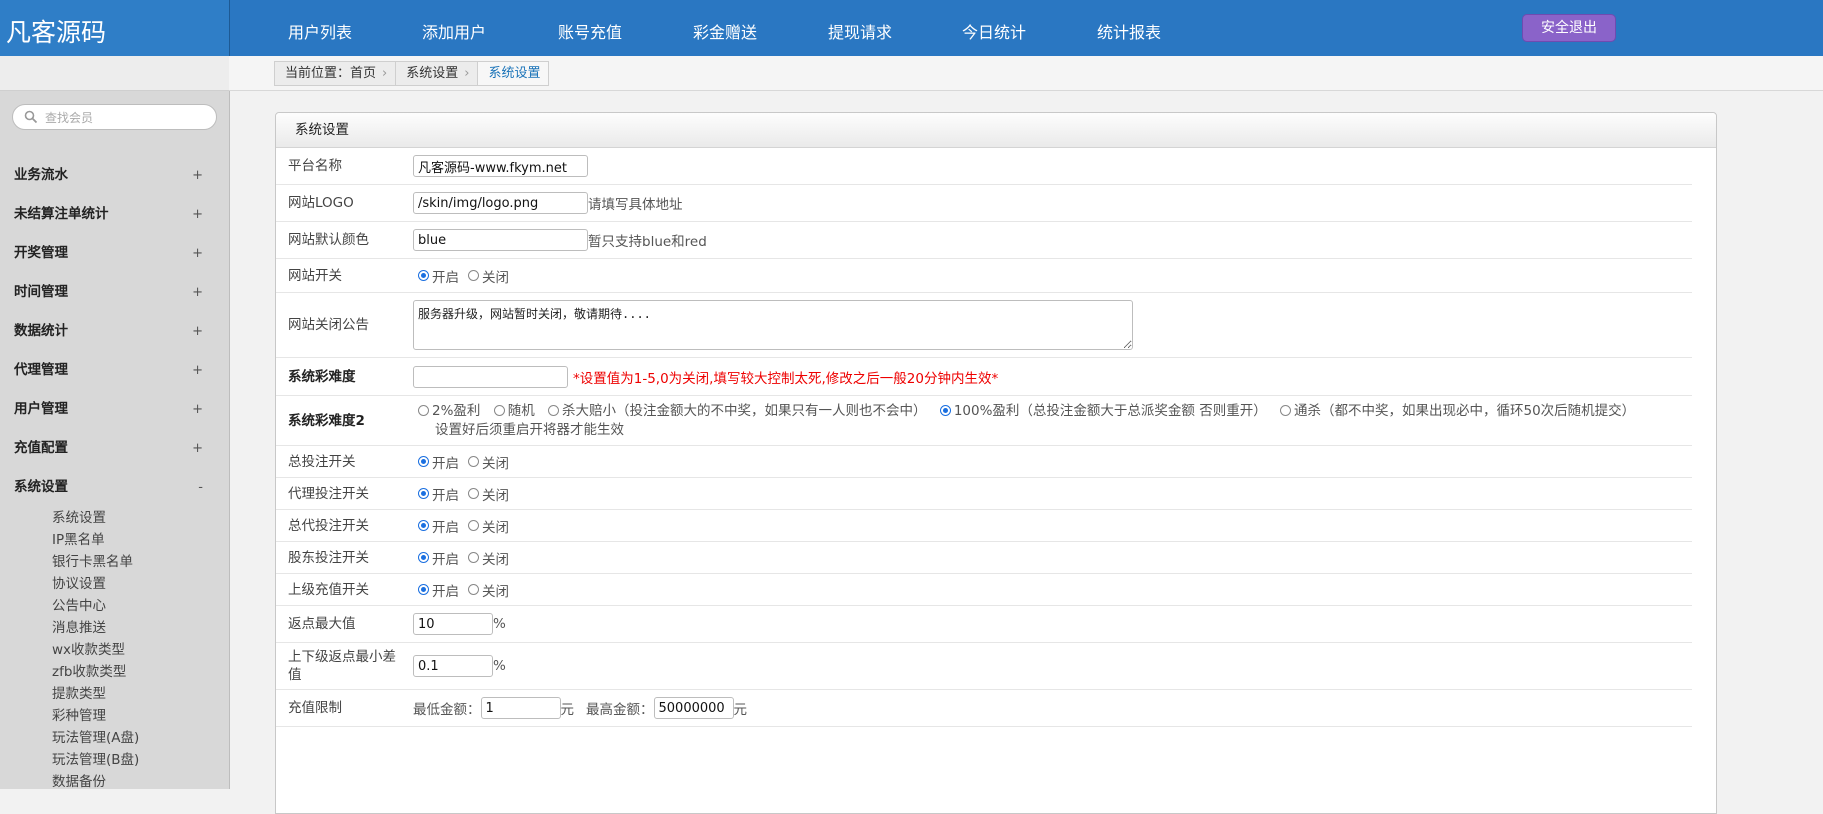 This screenshot has height=814, width=1823. I want to click on nav-bonus-gift: 彩金赠送, so click(725, 31).